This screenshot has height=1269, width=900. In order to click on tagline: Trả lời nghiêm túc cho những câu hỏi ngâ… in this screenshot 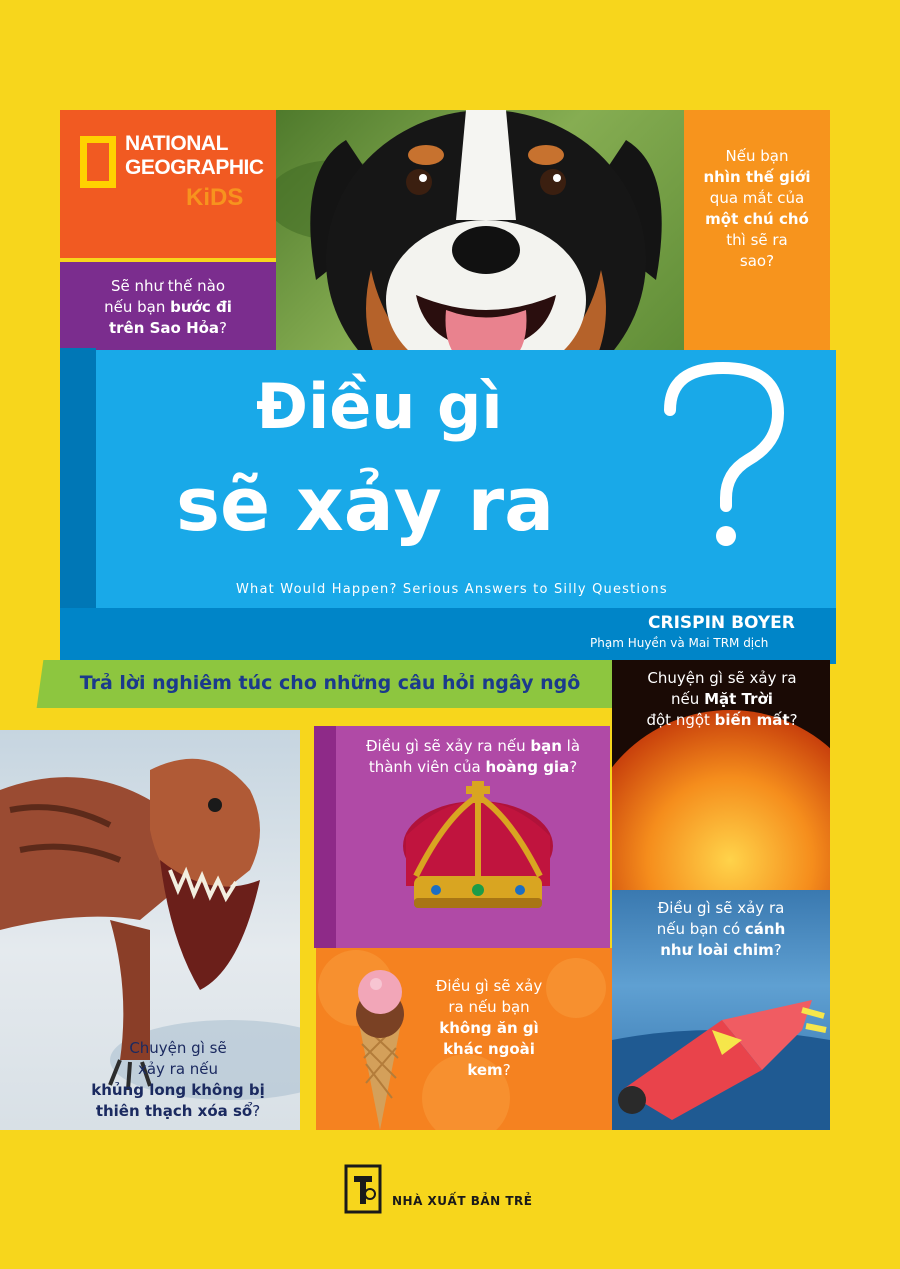, I will do `click(330, 683)`.